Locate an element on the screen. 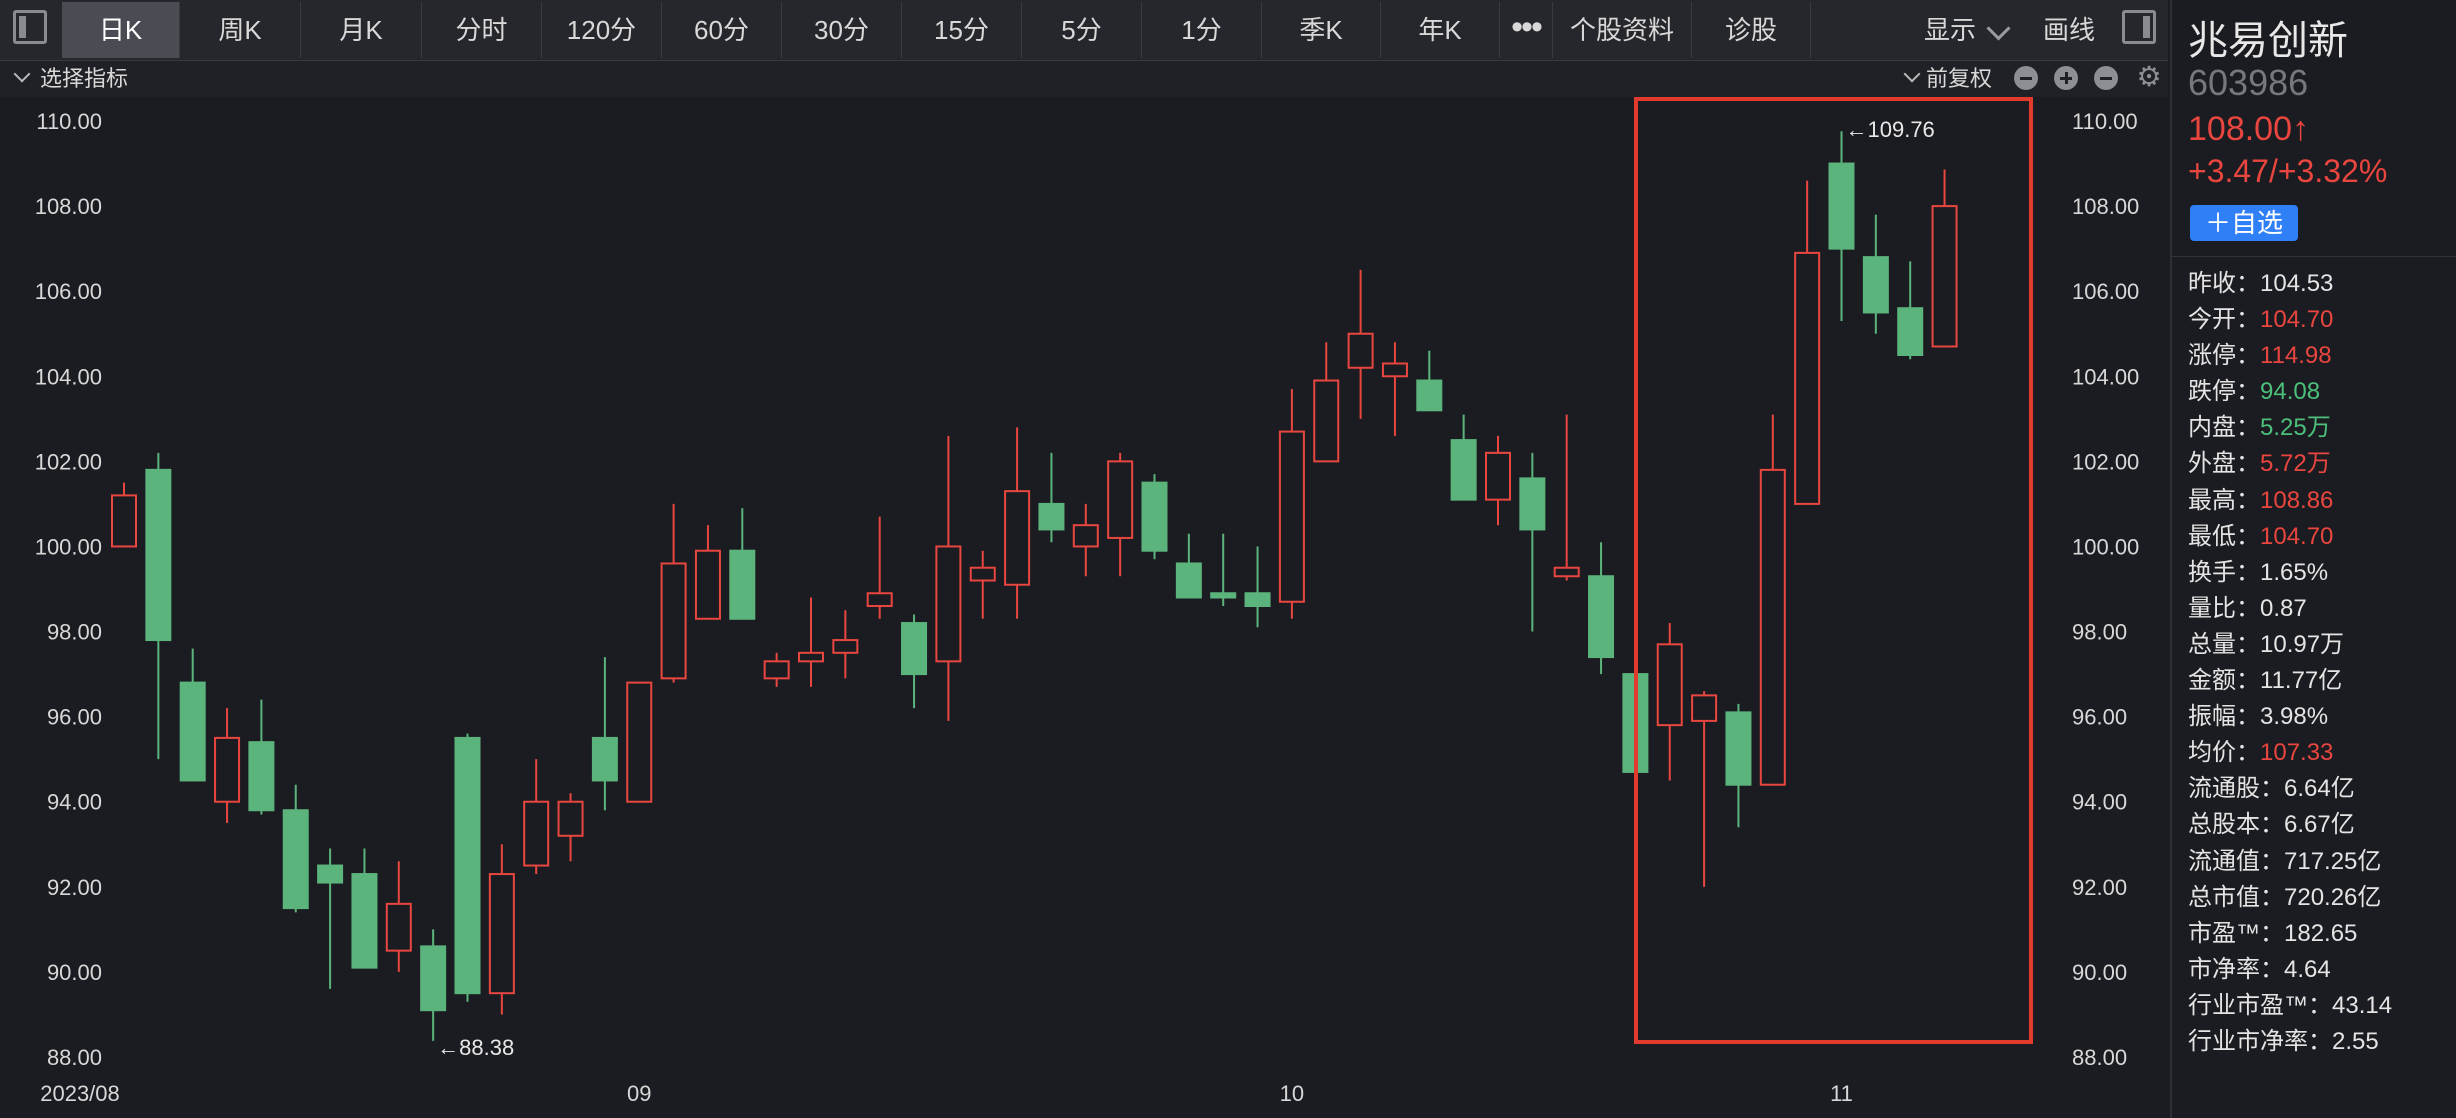 This screenshot has width=2456, height=1118. max-price-annotation: ←109.76 is located at coordinates (1890, 129).